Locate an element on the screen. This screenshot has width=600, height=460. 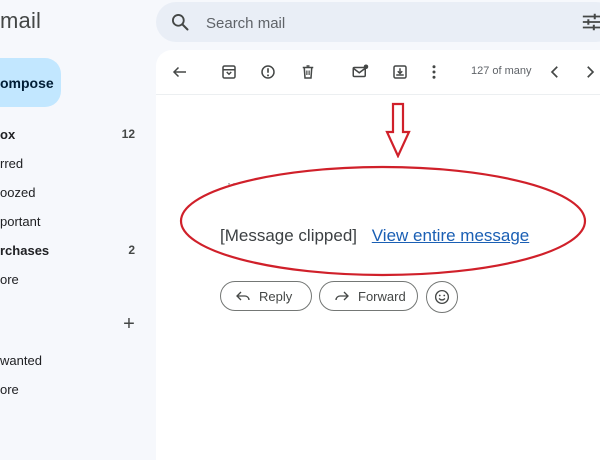
sidebar-nav: ox 12 rred oozed portant rchases 2 ore is located at coordinates (72, 207).